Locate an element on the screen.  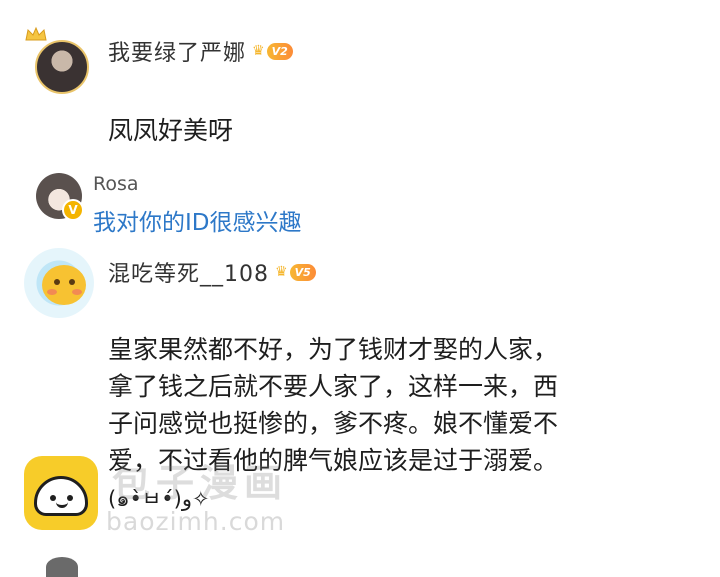
comment-line: 拿了钱之后就不要人家了，这样一来，西 is located at coordinates (333, 386).